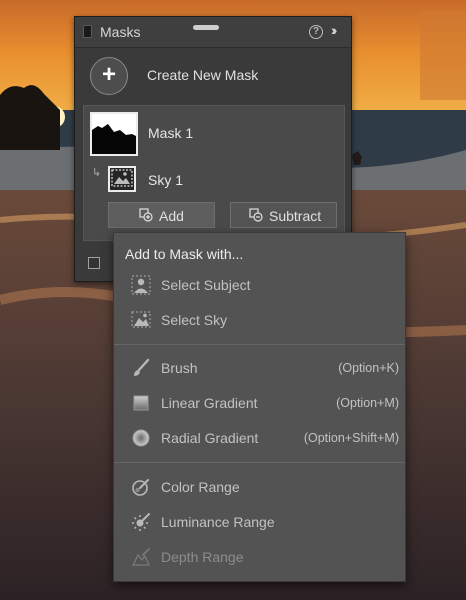  What do you see at coordinates (141, 285) in the screenshot?
I see `select-subject-icon` at bounding box center [141, 285].